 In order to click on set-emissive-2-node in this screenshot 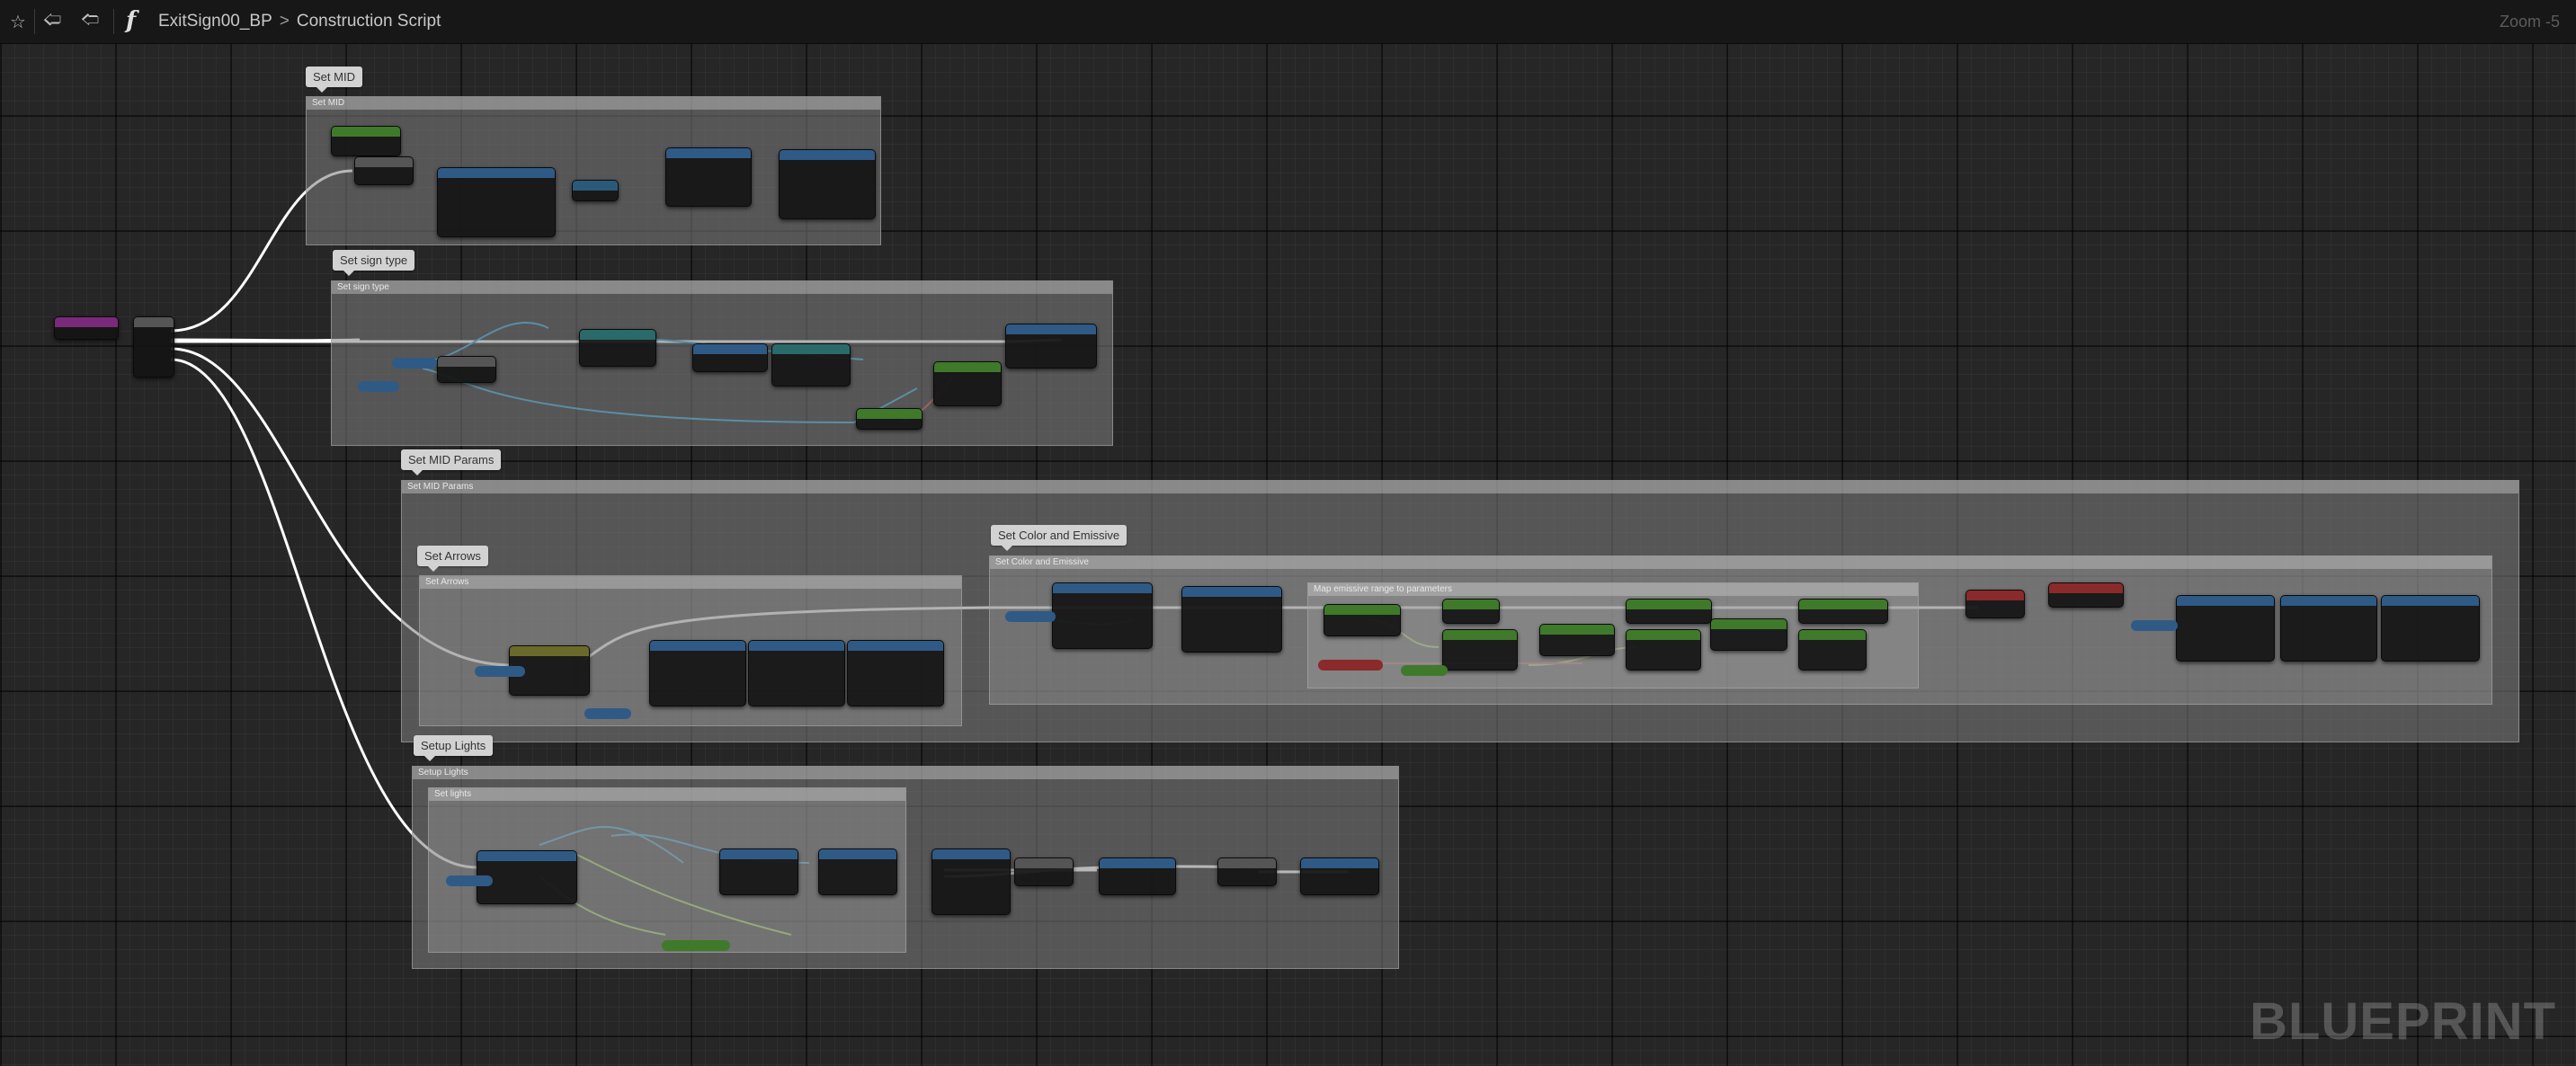, I will do `click(1669, 612)`.